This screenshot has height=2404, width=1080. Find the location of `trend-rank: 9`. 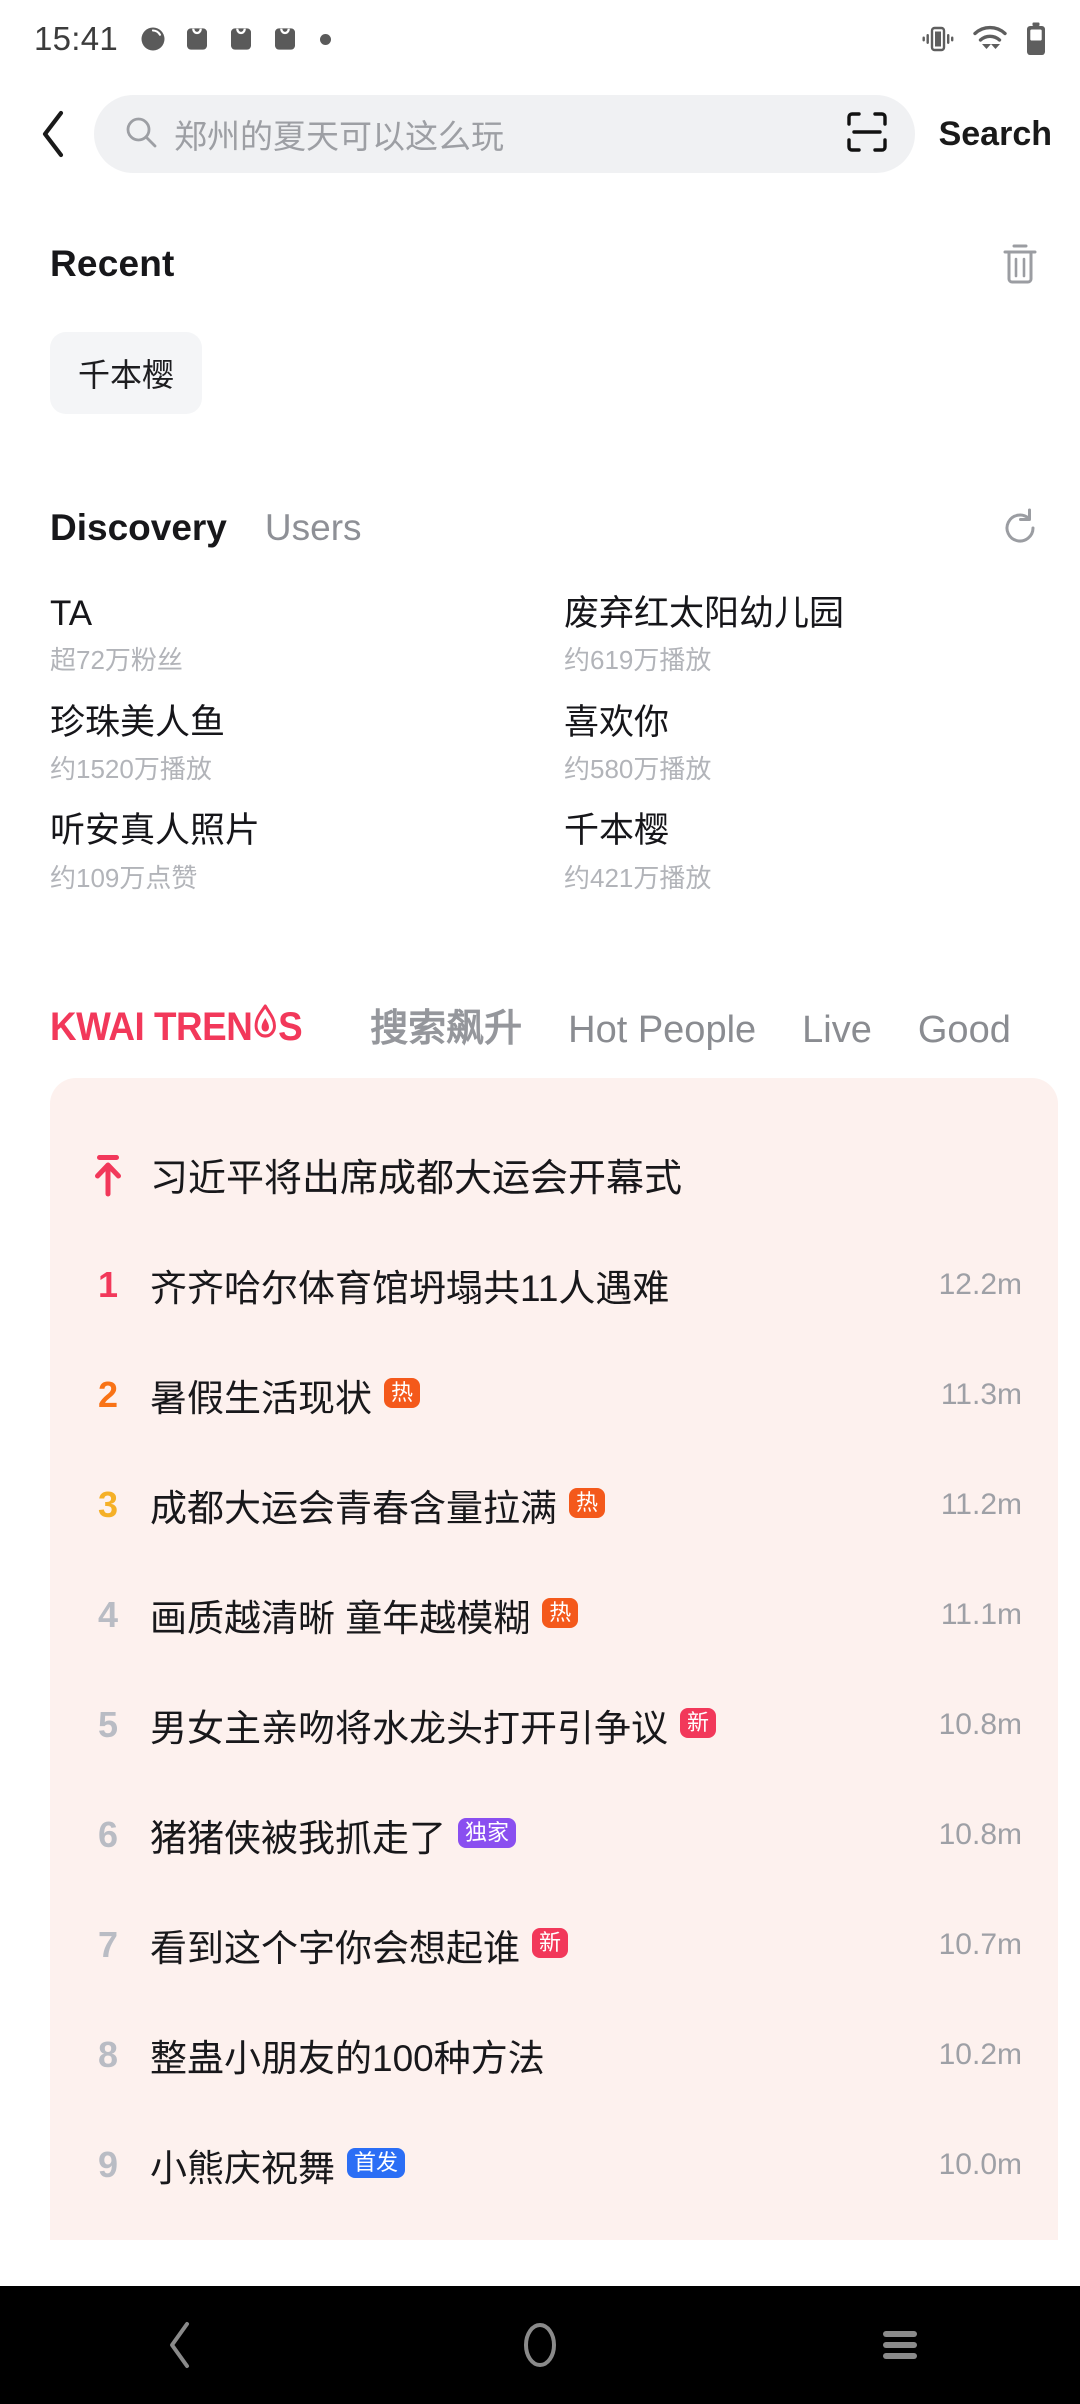

trend-rank: 9 is located at coordinates (108, 2164).